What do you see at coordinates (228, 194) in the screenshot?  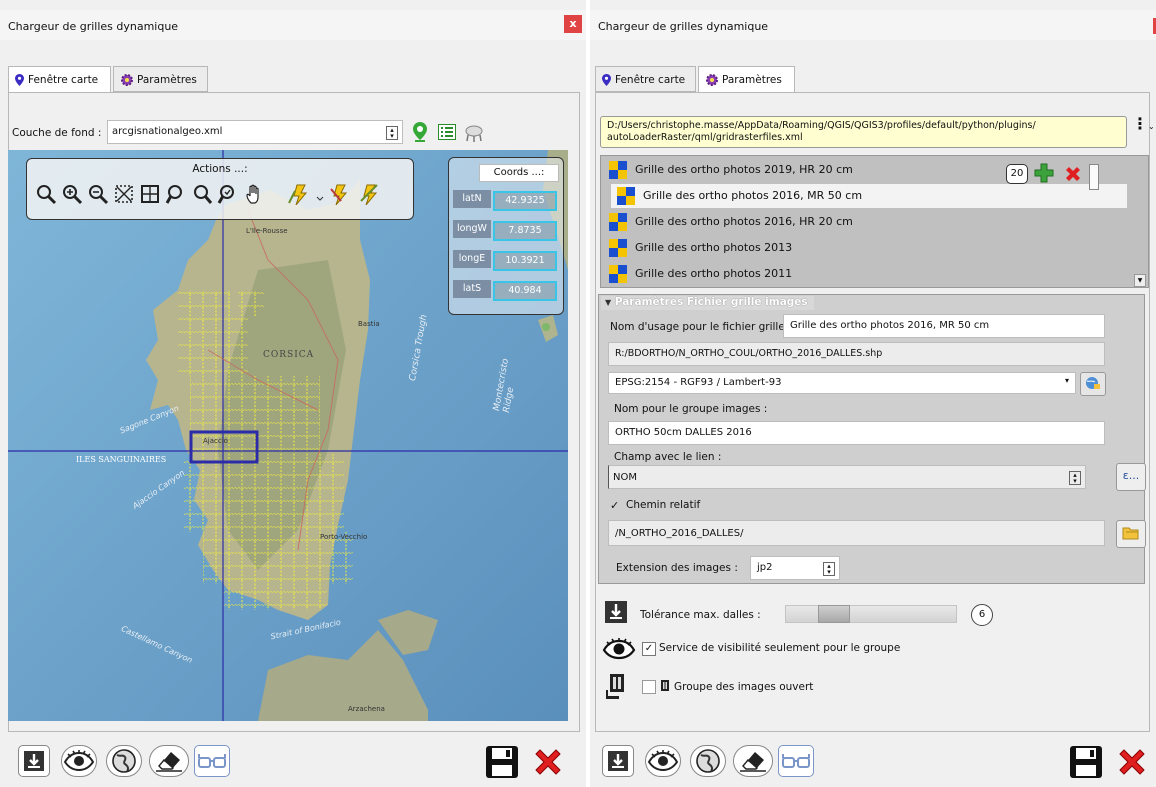 I see `zoom-select-icon` at bounding box center [228, 194].